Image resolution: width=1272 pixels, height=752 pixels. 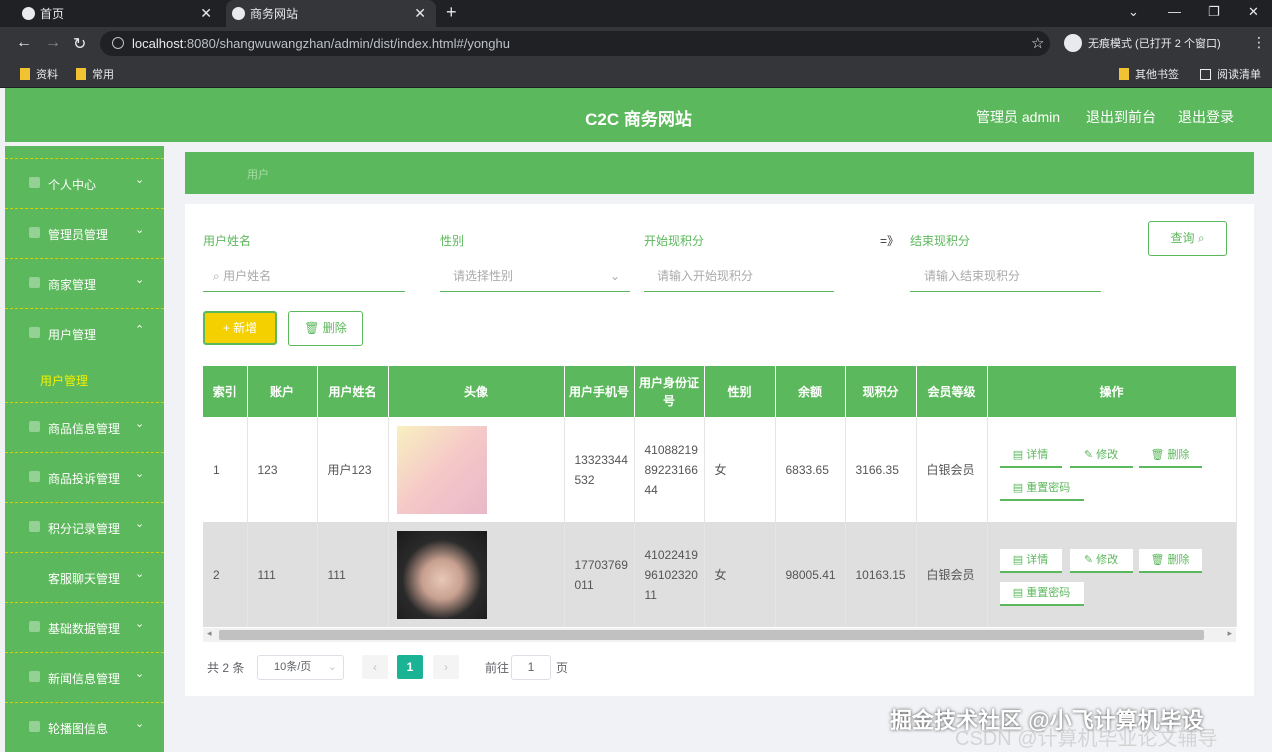 What do you see at coordinates (84, 627) in the screenshot?
I see `sidebar-item-base-data: 基础数据管理 ⌄` at bounding box center [84, 627].